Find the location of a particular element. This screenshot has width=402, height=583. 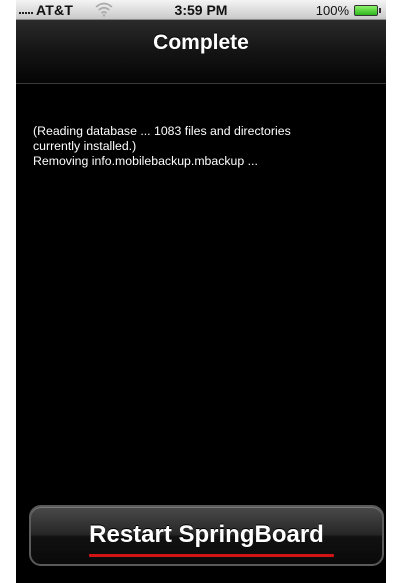

log-line: currently installed.) is located at coordinates (85, 146).